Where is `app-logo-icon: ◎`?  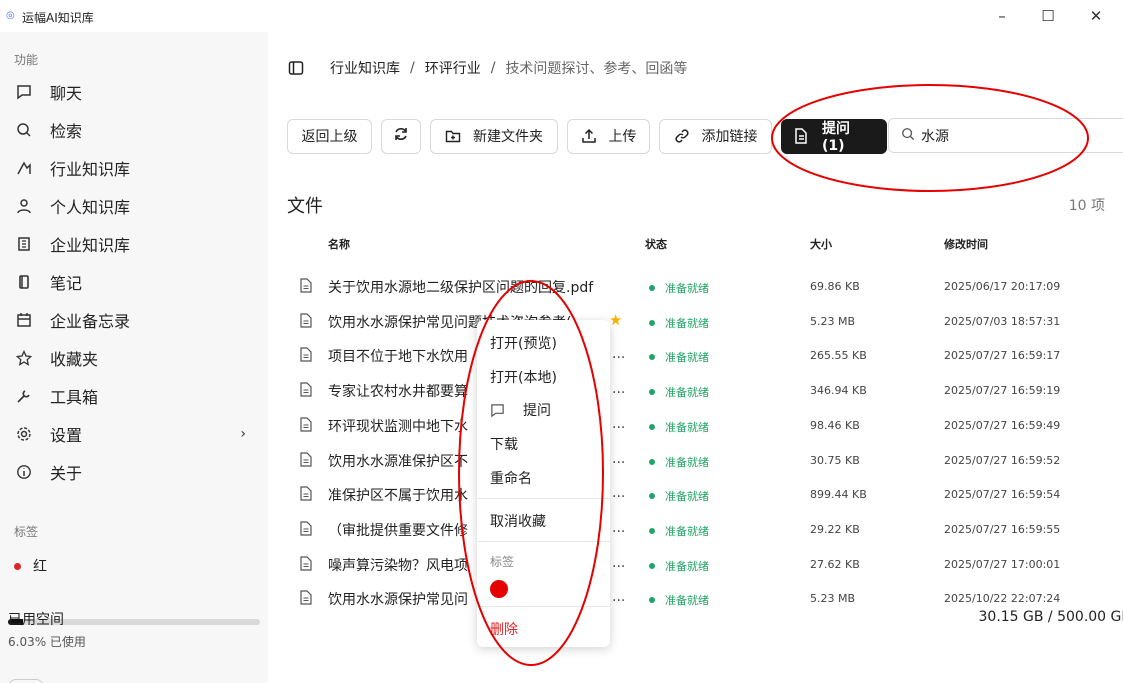 app-logo-icon: ◎ is located at coordinates (10, 15).